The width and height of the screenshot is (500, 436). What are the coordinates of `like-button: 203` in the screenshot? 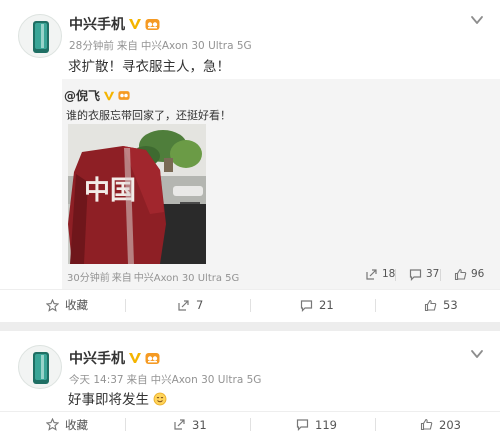 It's located at (440, 424).